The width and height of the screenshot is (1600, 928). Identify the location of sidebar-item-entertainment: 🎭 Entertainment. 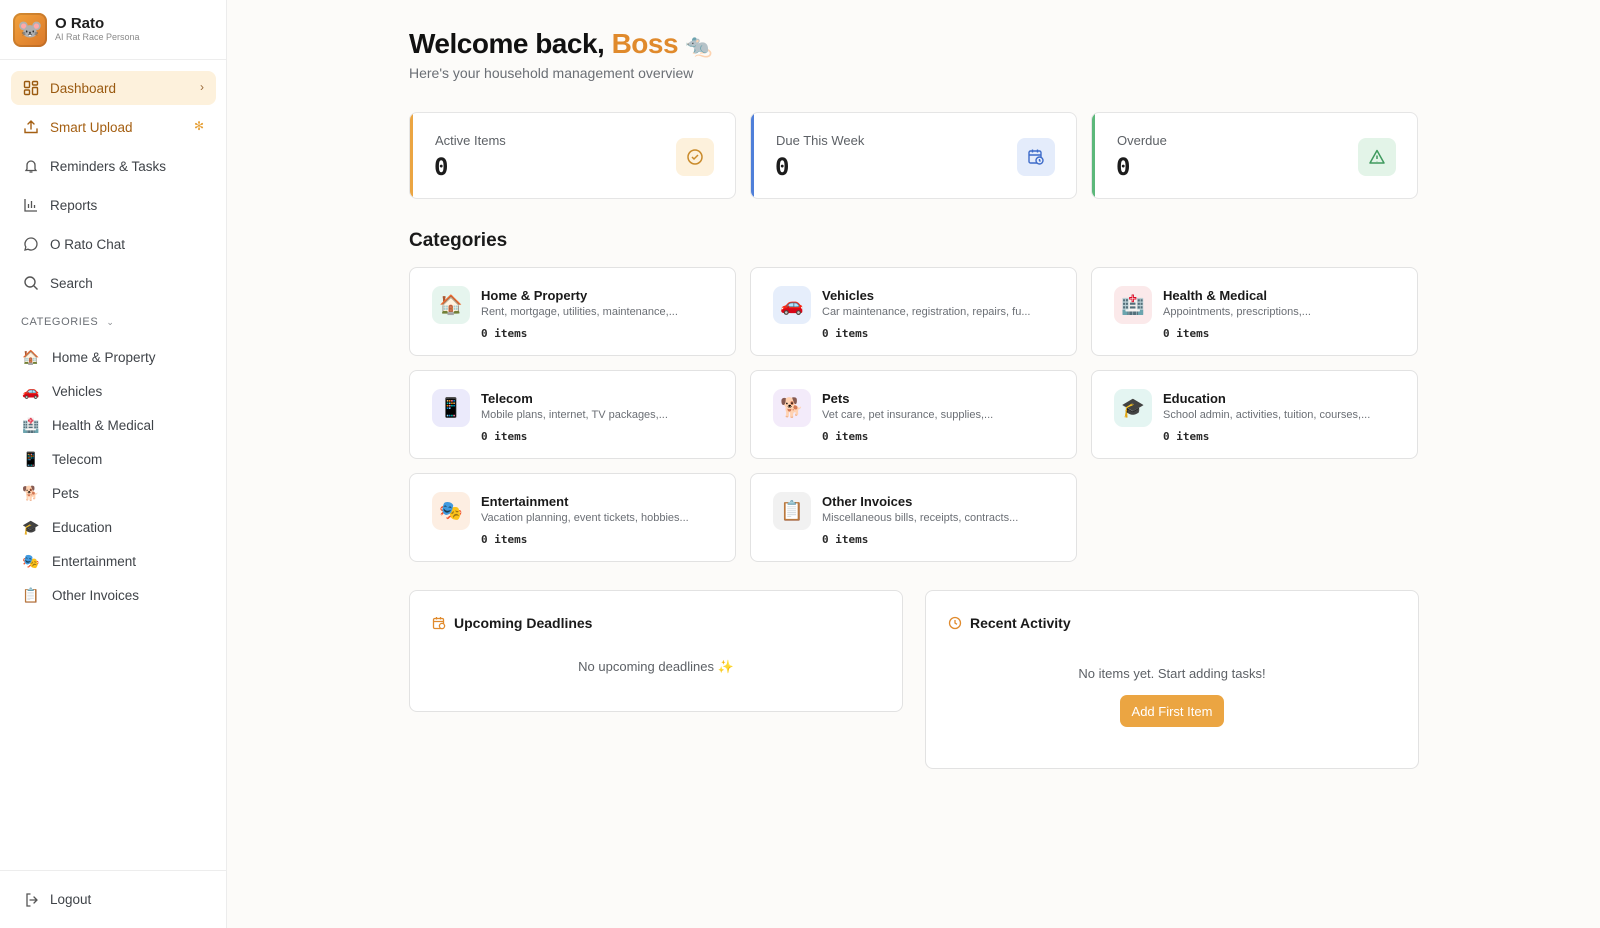
(113, 561).